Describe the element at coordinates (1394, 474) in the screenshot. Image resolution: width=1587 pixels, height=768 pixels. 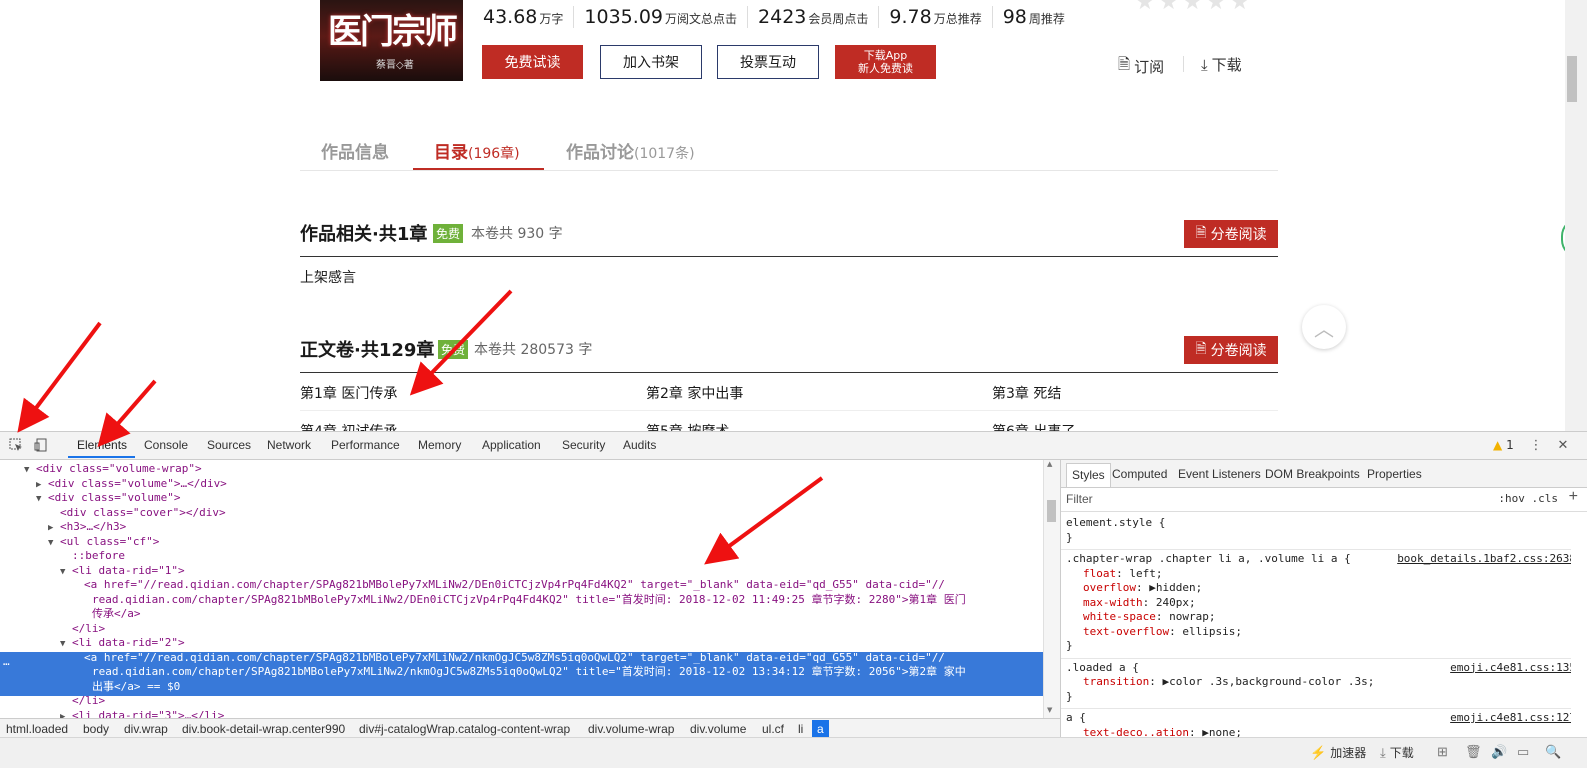
I see `tab-properties: Properties` at that location.